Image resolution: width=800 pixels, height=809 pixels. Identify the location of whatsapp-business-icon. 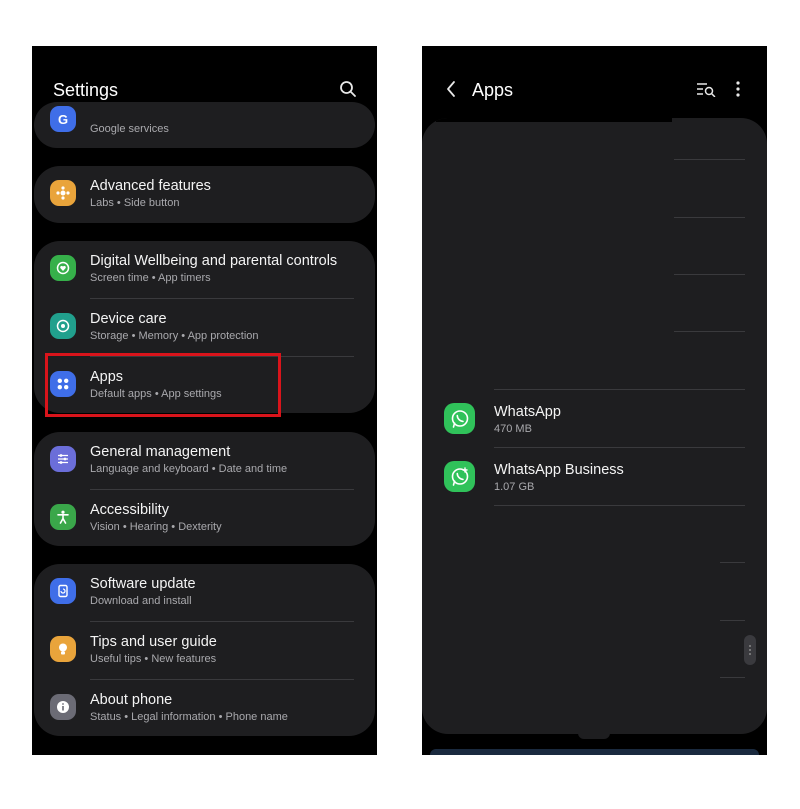
(459, 476).